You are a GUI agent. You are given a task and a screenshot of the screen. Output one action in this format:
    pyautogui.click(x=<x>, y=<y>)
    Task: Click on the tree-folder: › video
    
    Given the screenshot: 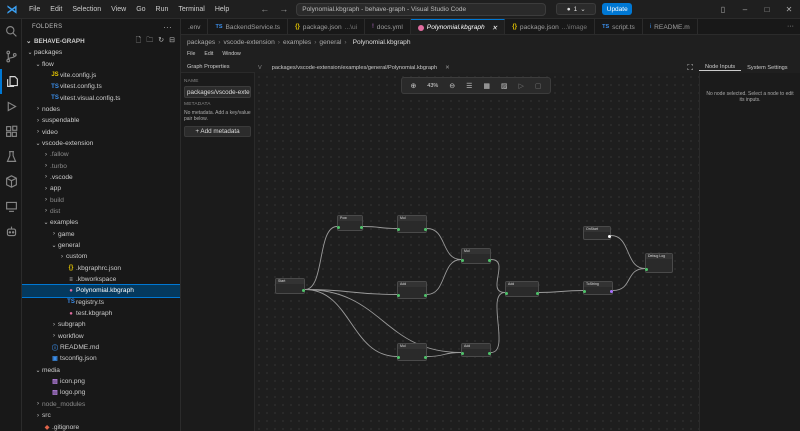 What is the action you would take?
    pyautogui.click(x=101, y=131)
    